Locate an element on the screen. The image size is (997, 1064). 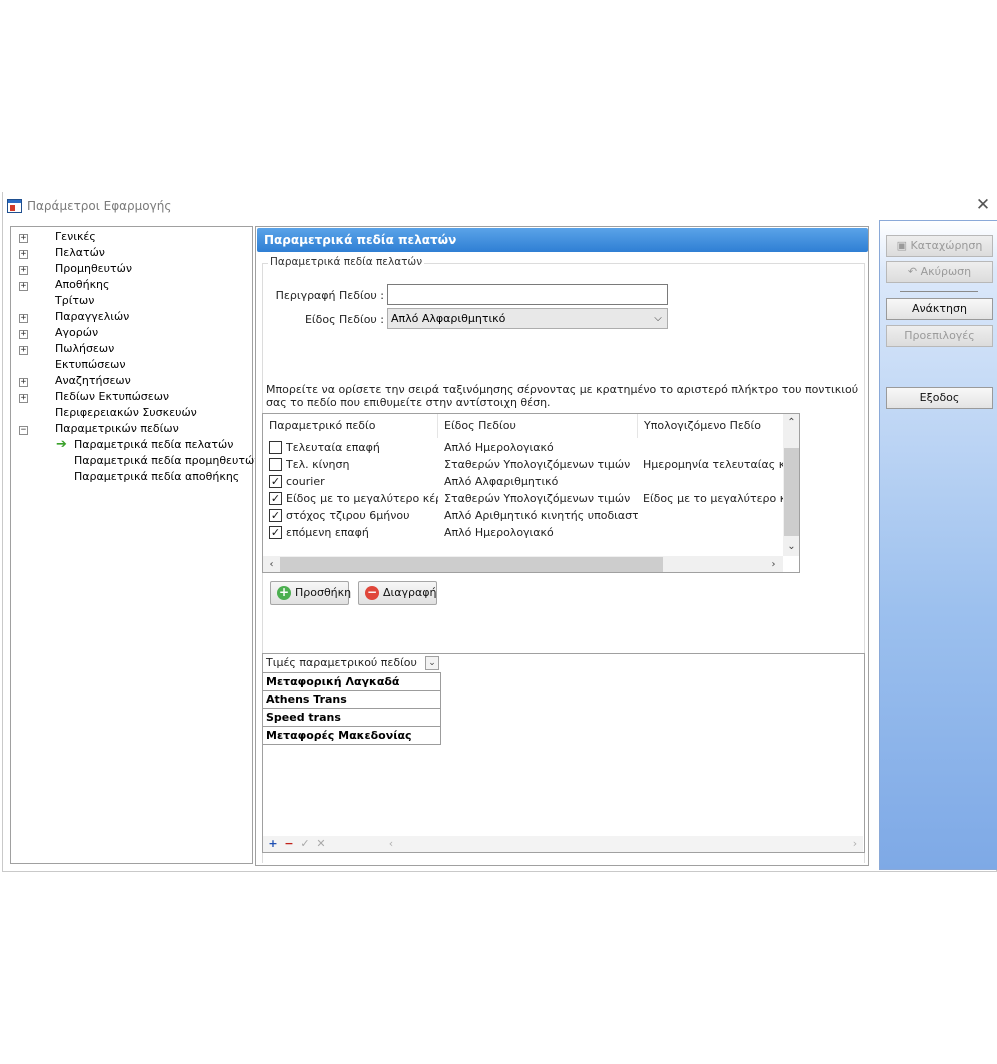
group-title: Παραμετρικά πεδία πελατών is located at coordinates (346, 262).